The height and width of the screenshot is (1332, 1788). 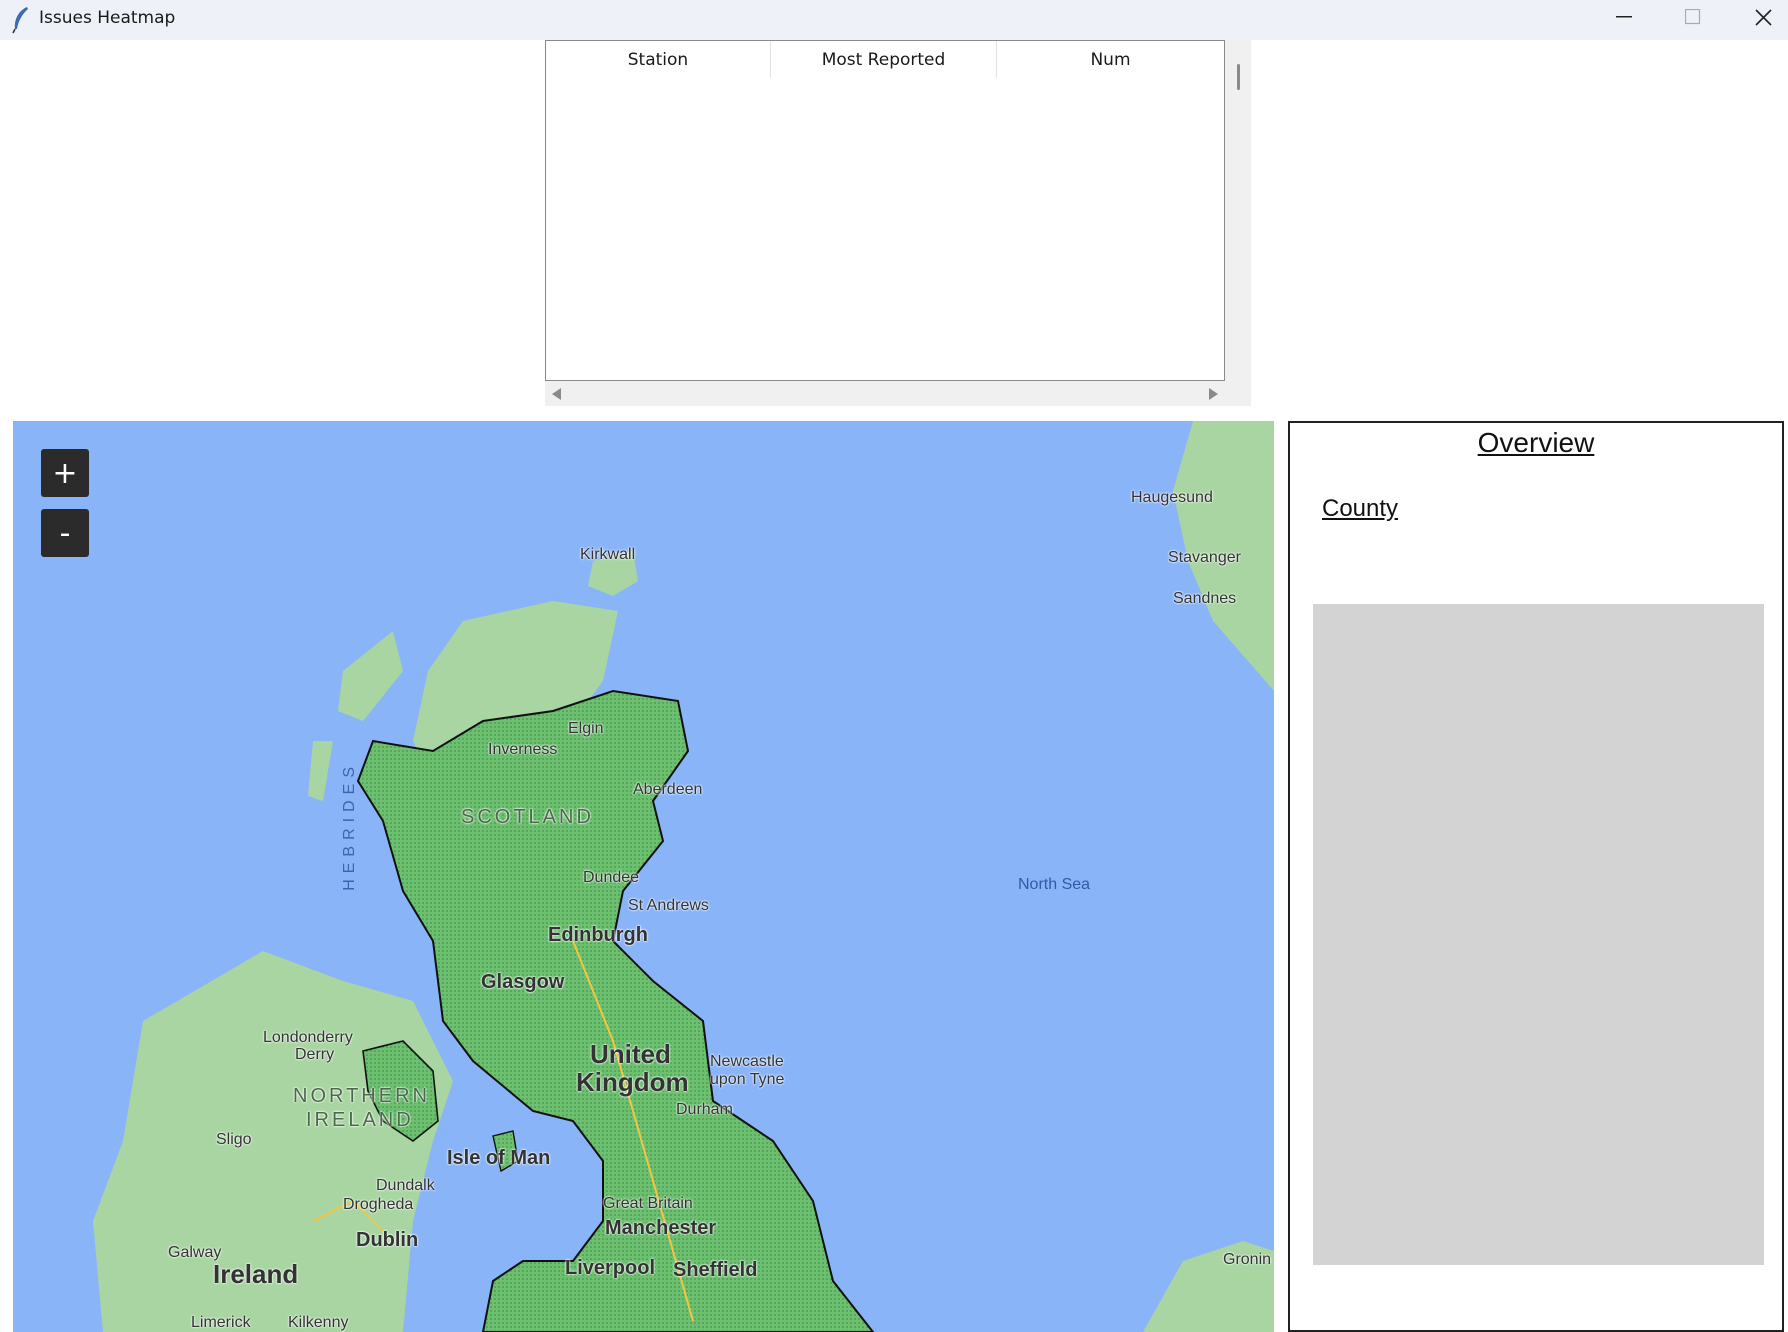 What do you see at coordinates (630, 1054) in the screenshot?
I see `label-united: United` at bounding box center [630, 1054].